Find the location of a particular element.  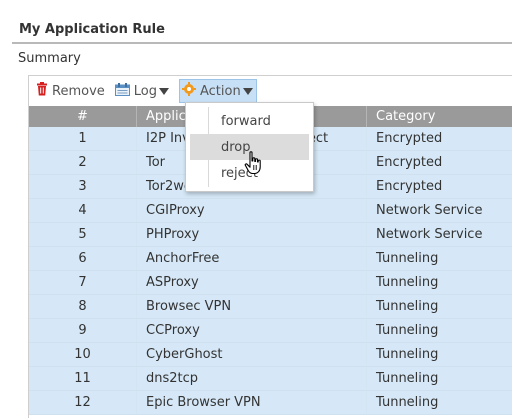

section-title: My Application Rule is located at coordinates (92, 29).